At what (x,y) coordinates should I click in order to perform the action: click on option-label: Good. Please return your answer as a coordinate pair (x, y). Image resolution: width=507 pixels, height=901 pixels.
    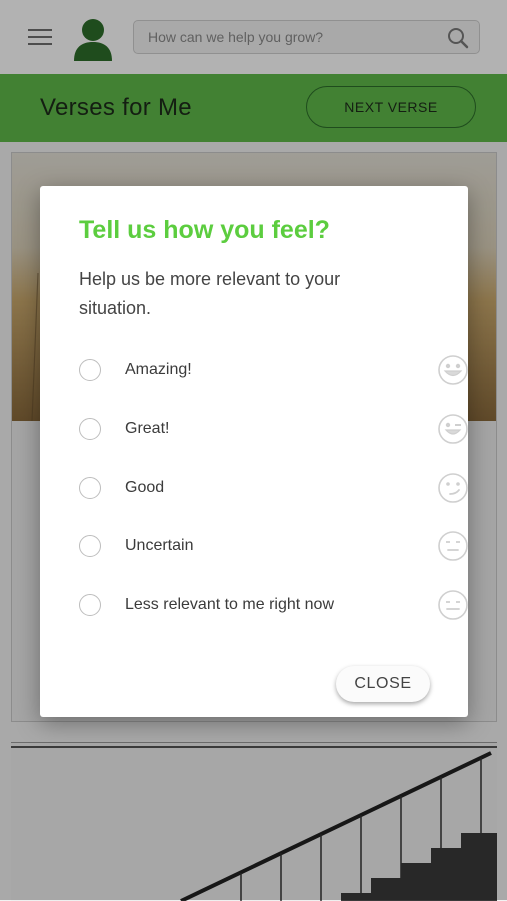
    Looking at the image, I should click on (145, 487).